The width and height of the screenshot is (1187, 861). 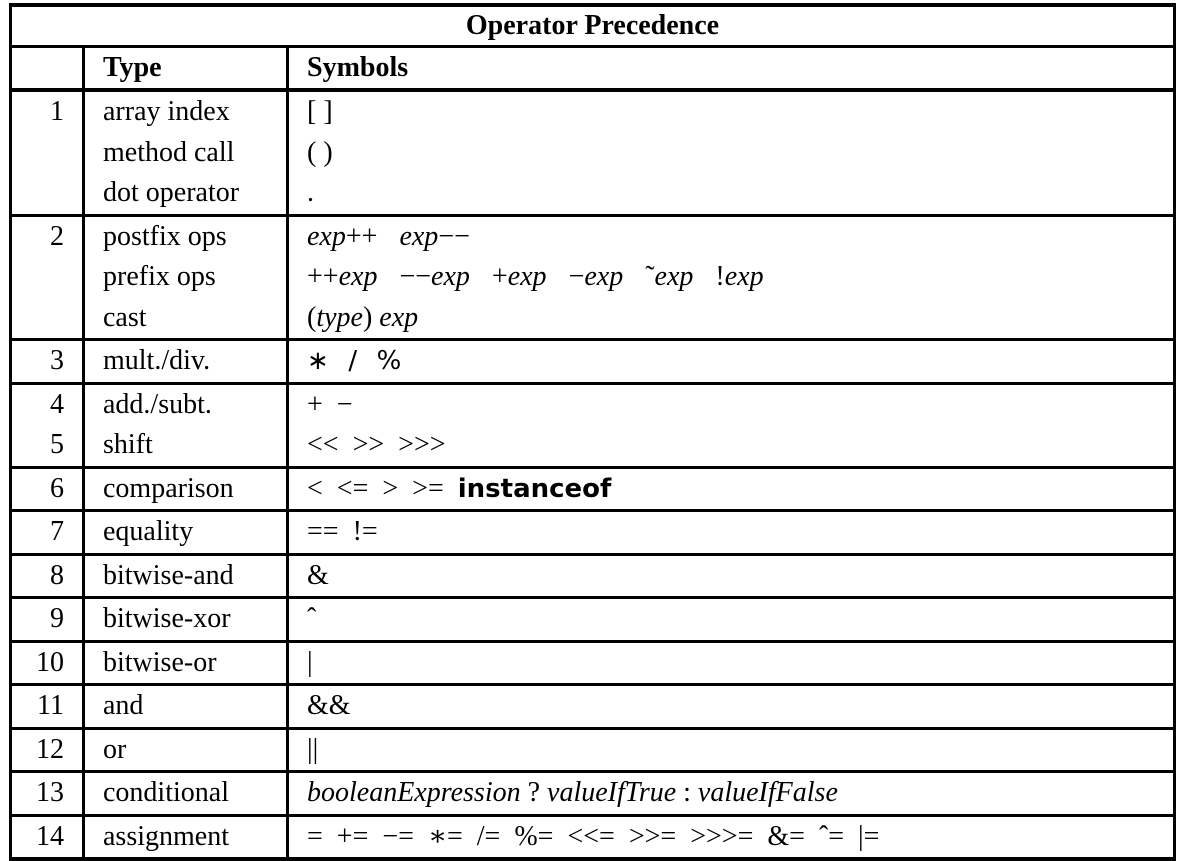 I want to click on precedence-level-cell: 13, so click(x=47, y=794).